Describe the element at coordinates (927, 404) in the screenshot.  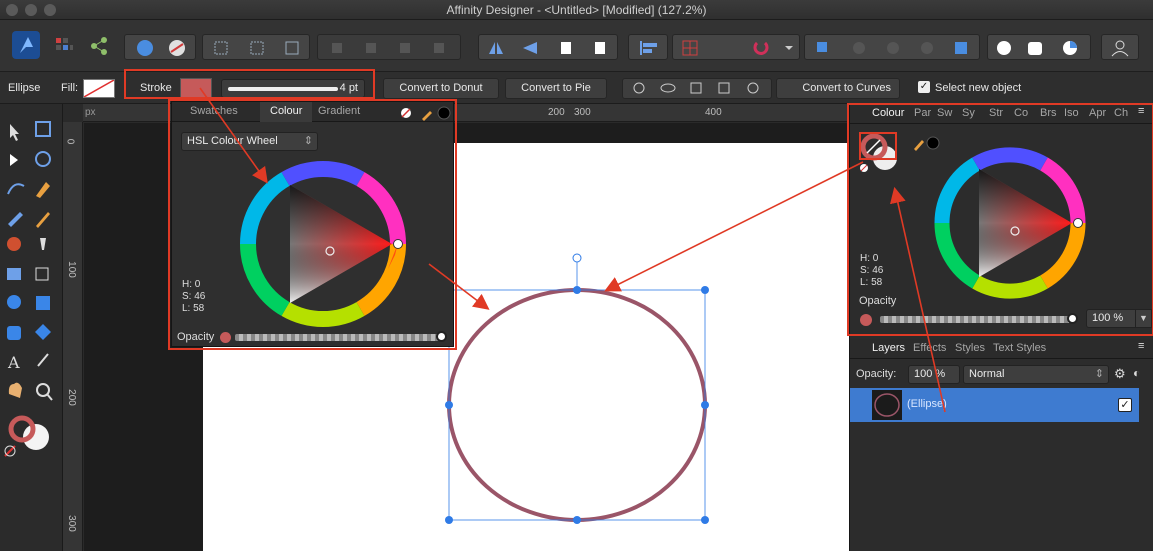
I see `layer-name: (Ellipse)` at that location.